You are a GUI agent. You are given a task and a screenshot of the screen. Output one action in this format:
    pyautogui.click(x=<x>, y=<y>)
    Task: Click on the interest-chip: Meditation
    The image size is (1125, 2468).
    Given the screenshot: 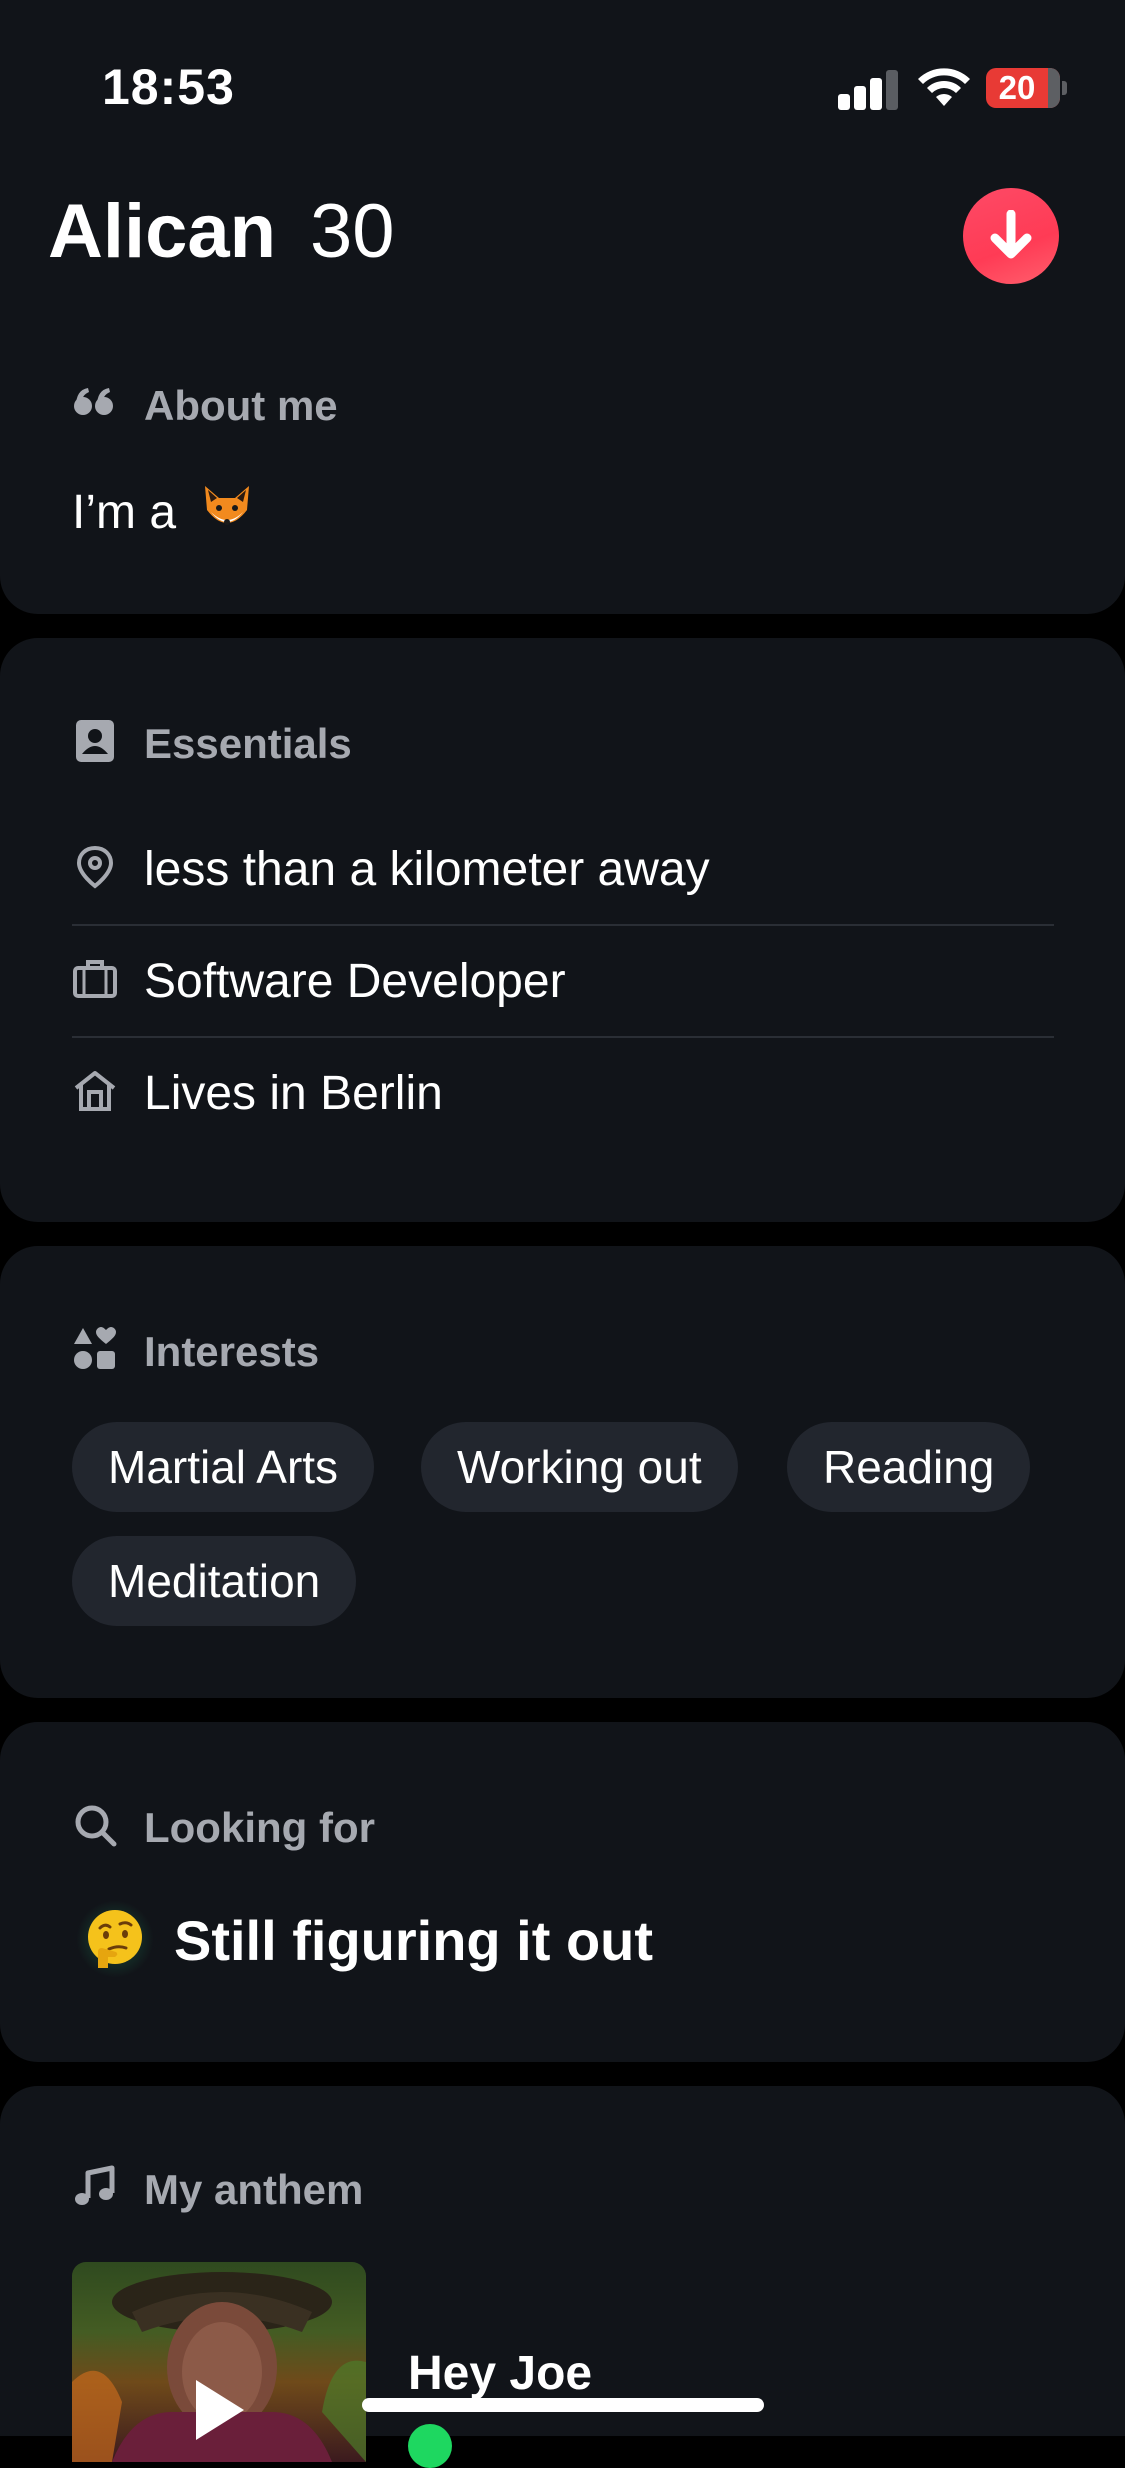 What is the action you would take?
    pyautogui.click(x=214, y=1581)
    